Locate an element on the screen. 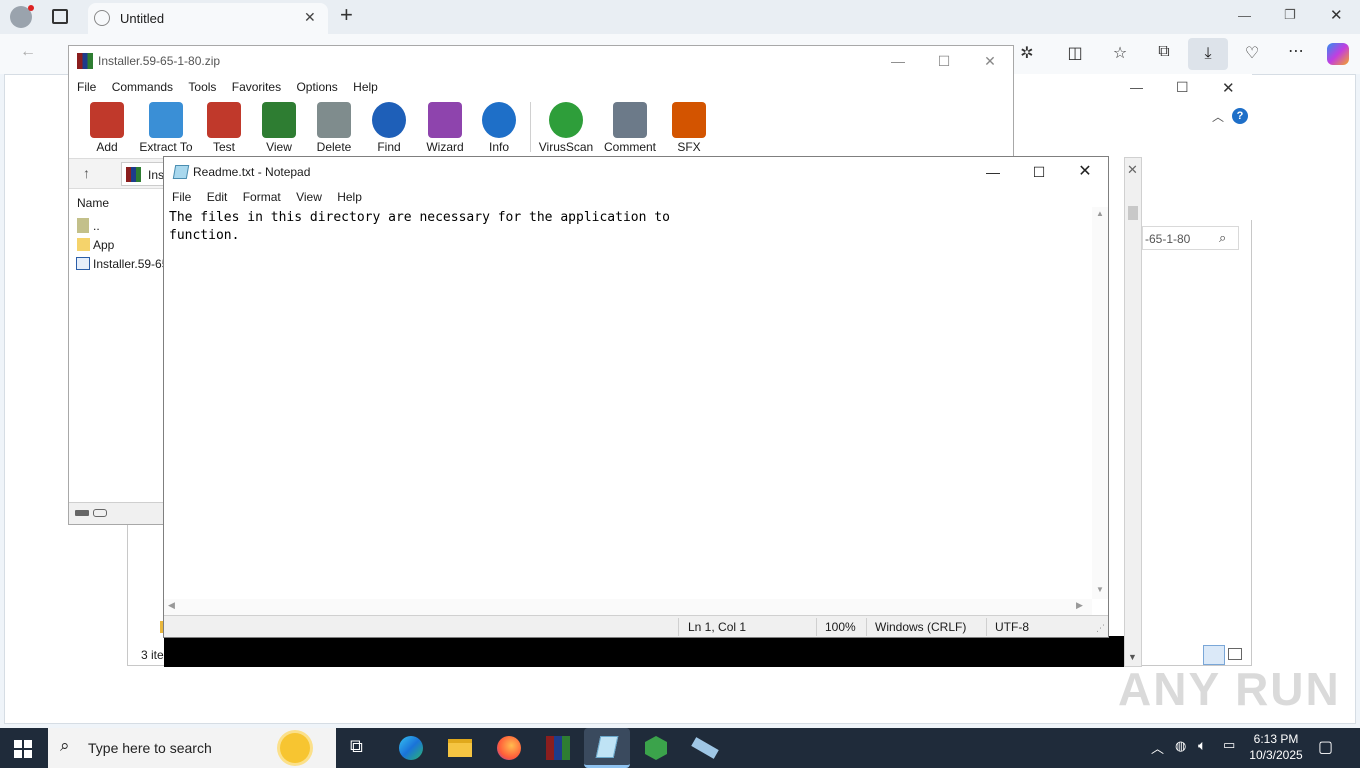 The height and width of the screenshot is (768, 1360). test-button: Test is located at coordinates (224, 128).